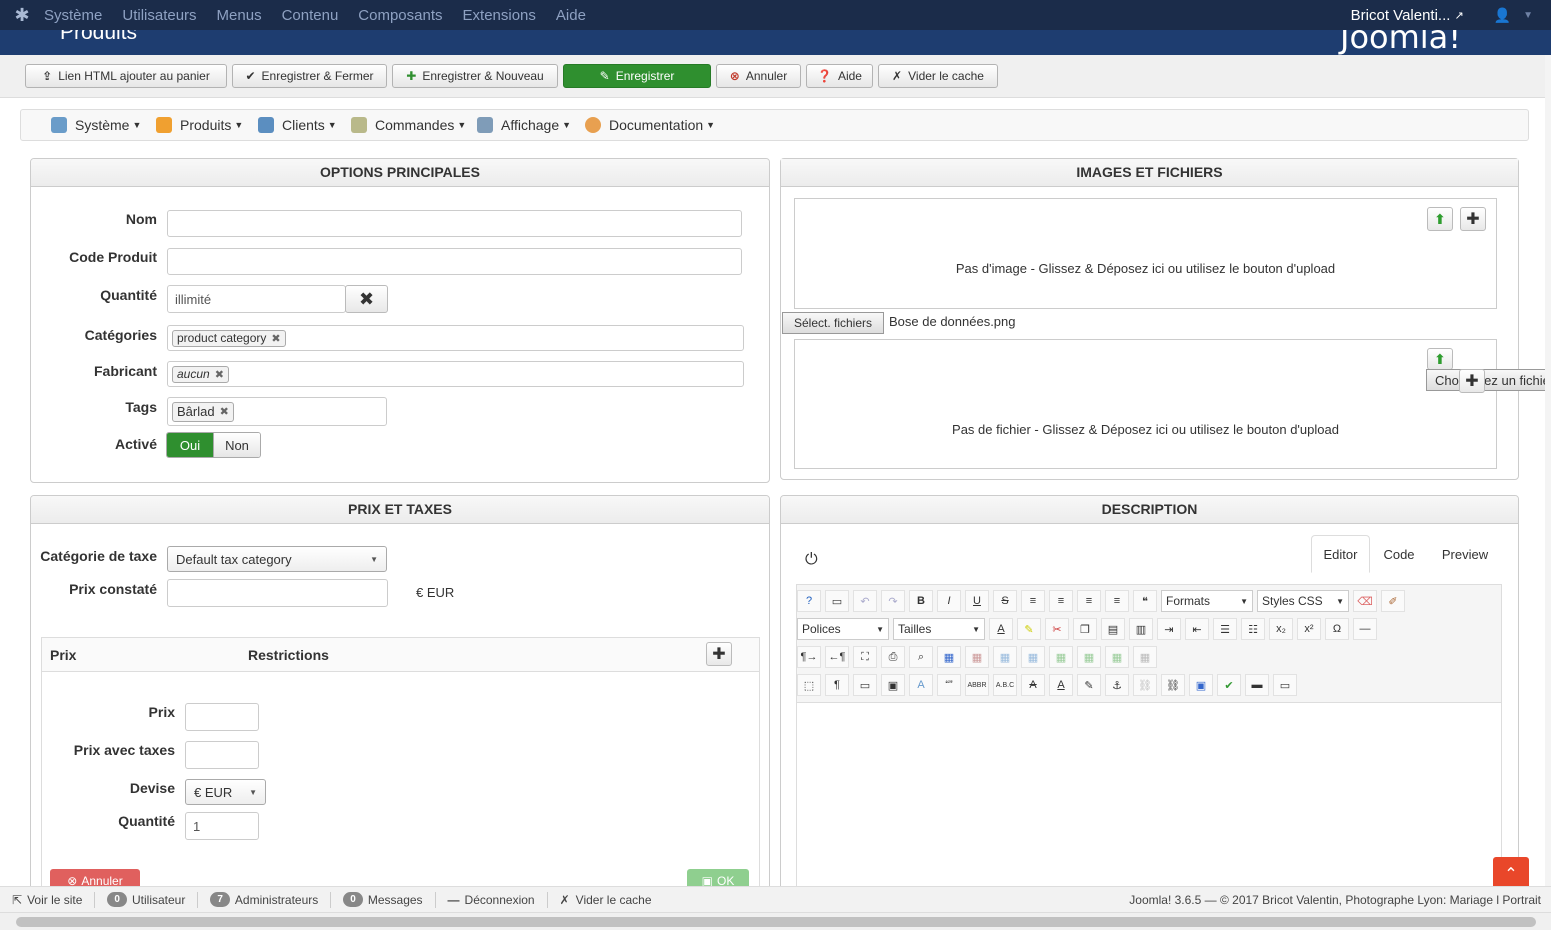 The height and width of the screenshot is (930, 1551). What do you see at coordinates (222, 717) in the screenshot?
I see `price-input` at bounding box center [222, 717].